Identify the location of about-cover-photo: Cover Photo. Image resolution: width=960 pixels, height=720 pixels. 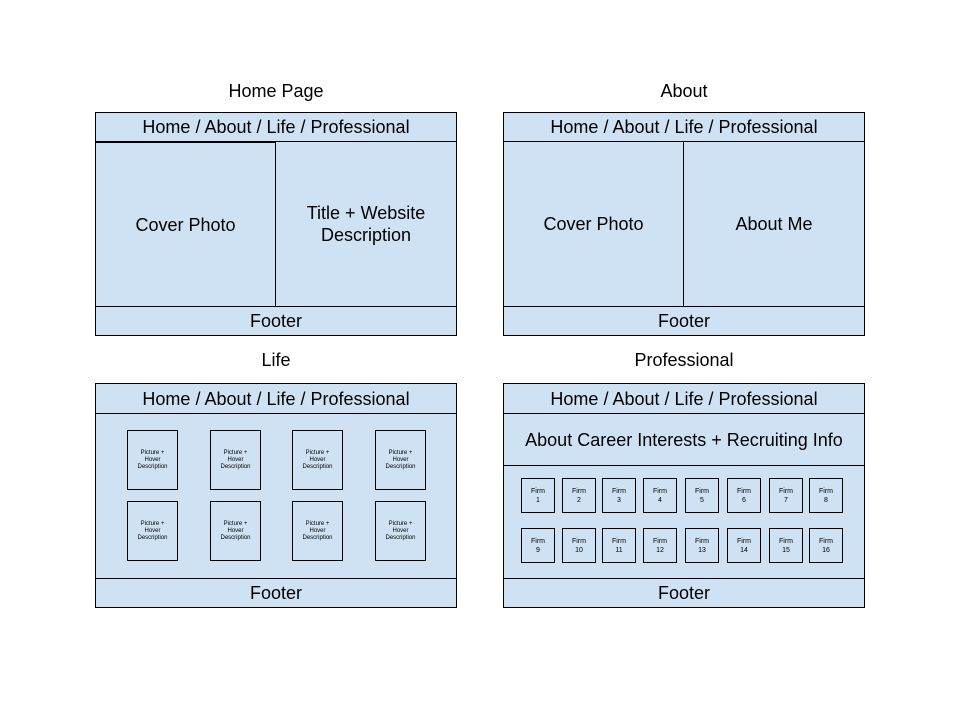
(593, 224).